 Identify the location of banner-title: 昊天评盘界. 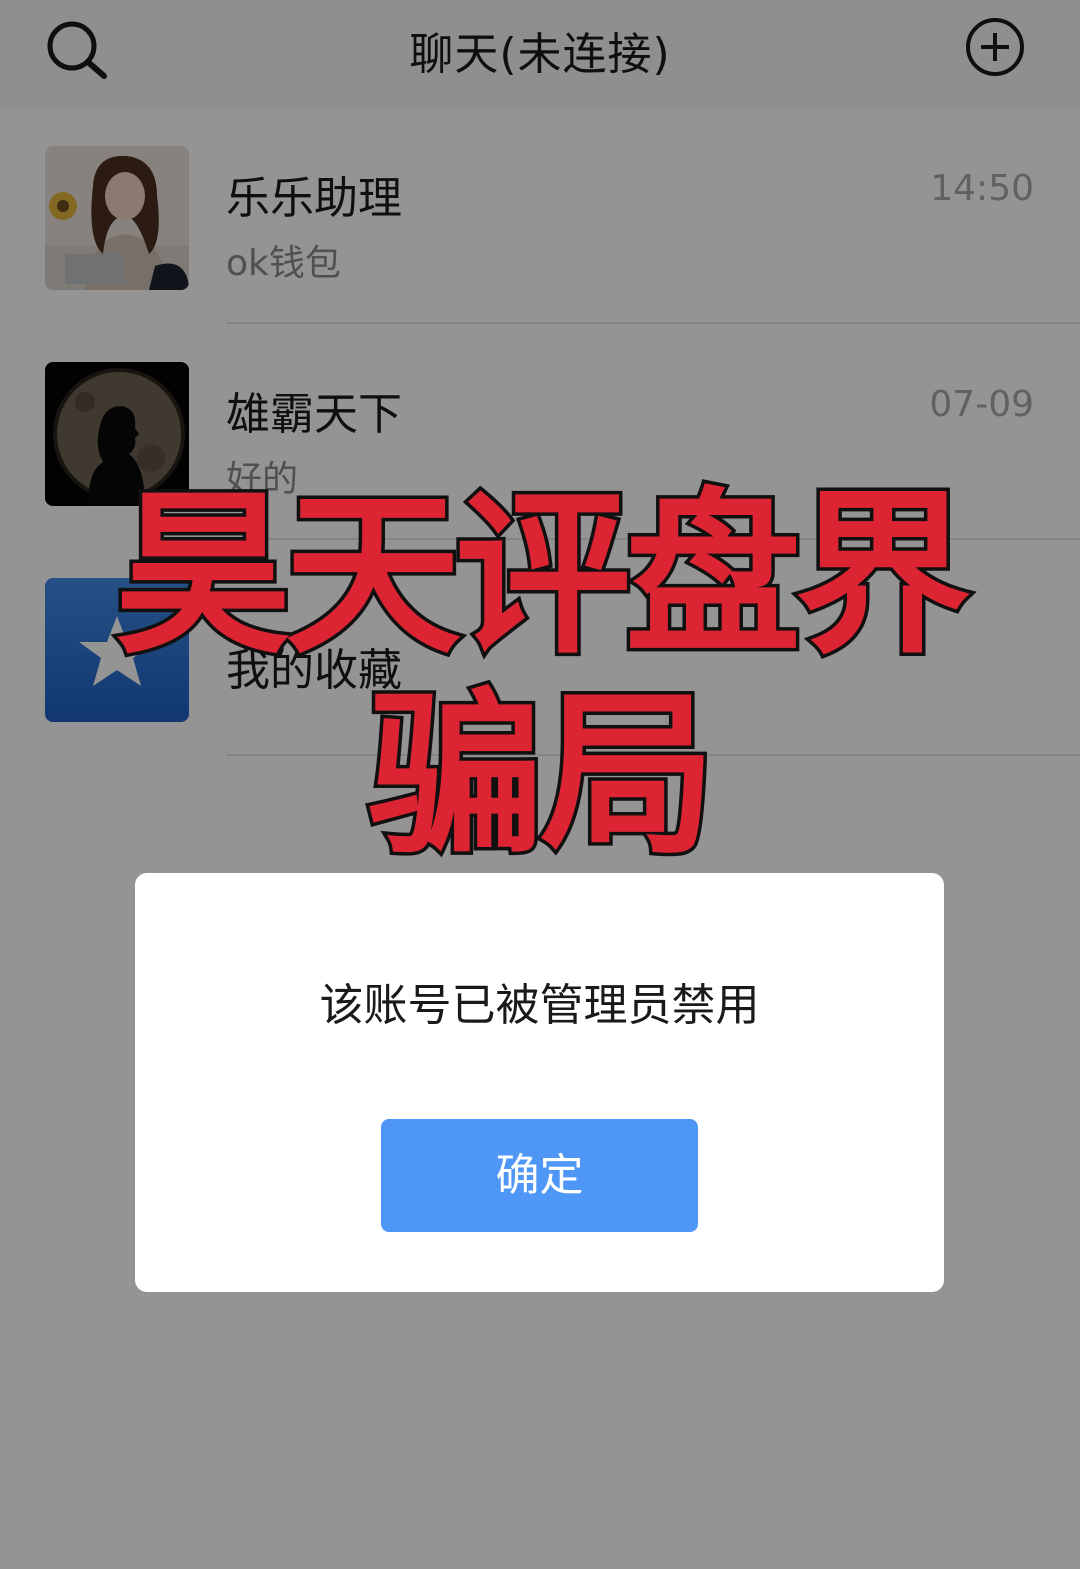
(542, 575).